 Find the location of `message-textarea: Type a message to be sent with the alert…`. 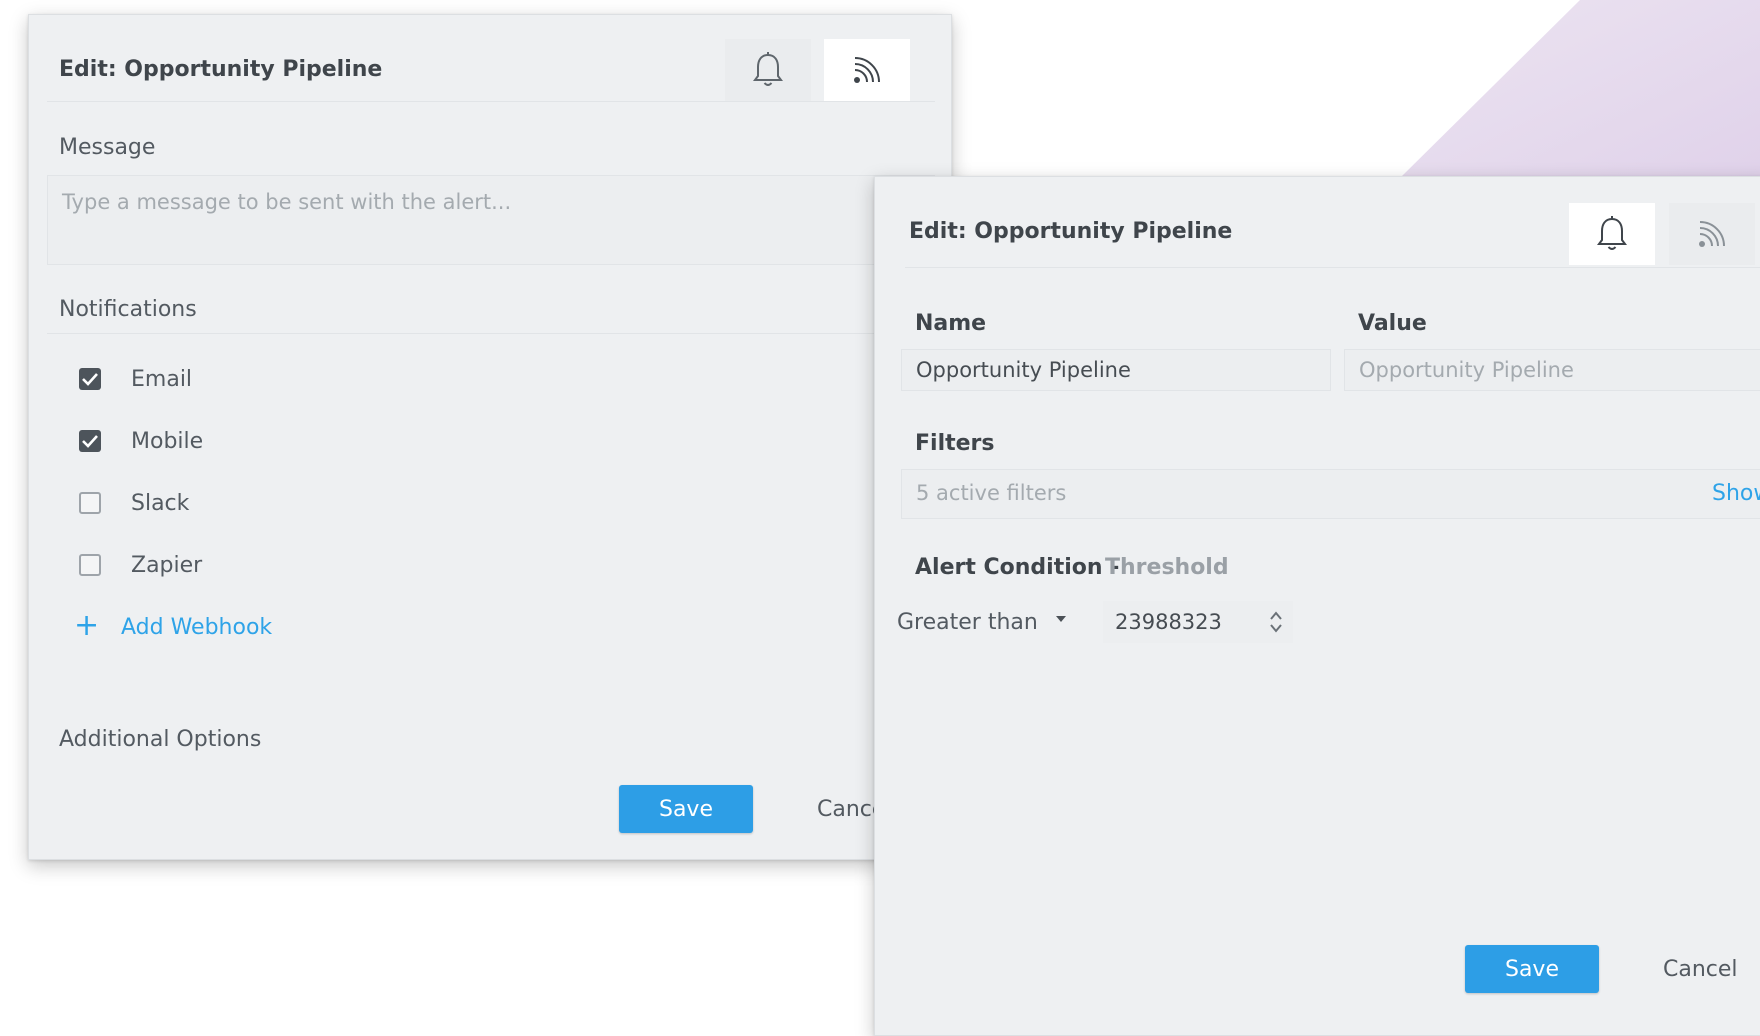

message-textarea: Type a message to be sent with the alert… is located at coordinates (491, 220).